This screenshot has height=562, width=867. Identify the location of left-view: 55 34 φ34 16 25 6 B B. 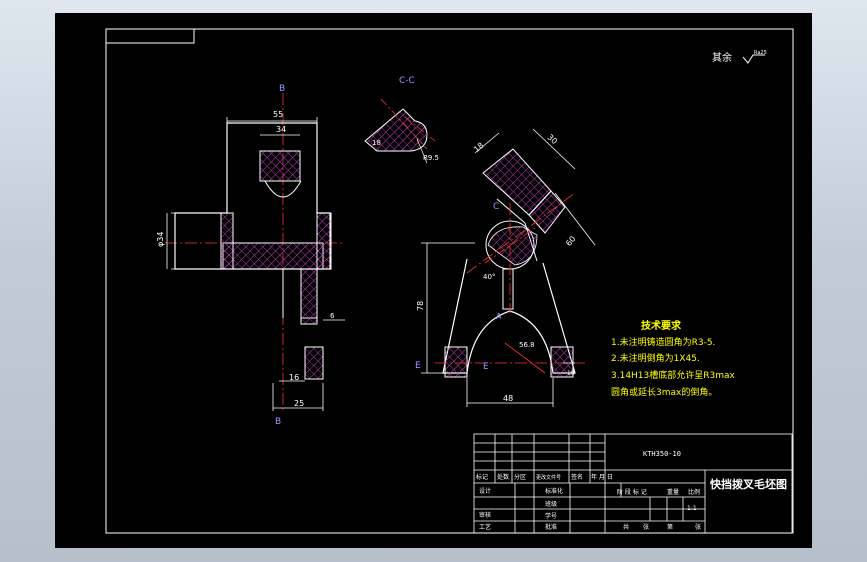
(250, 255).